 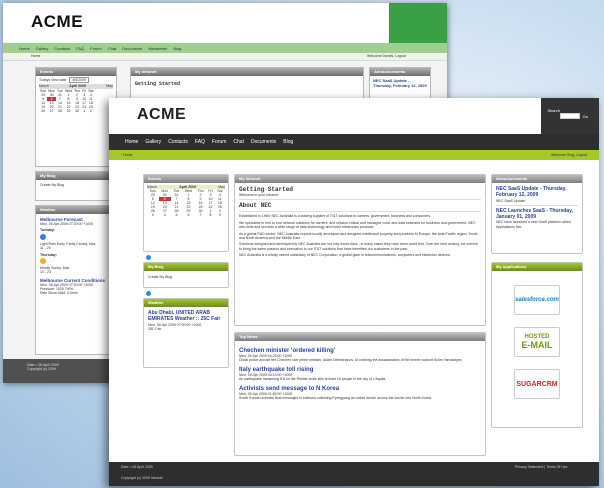 I want to click on back-getting-started: Getting Started, so click(x=158, y=84).